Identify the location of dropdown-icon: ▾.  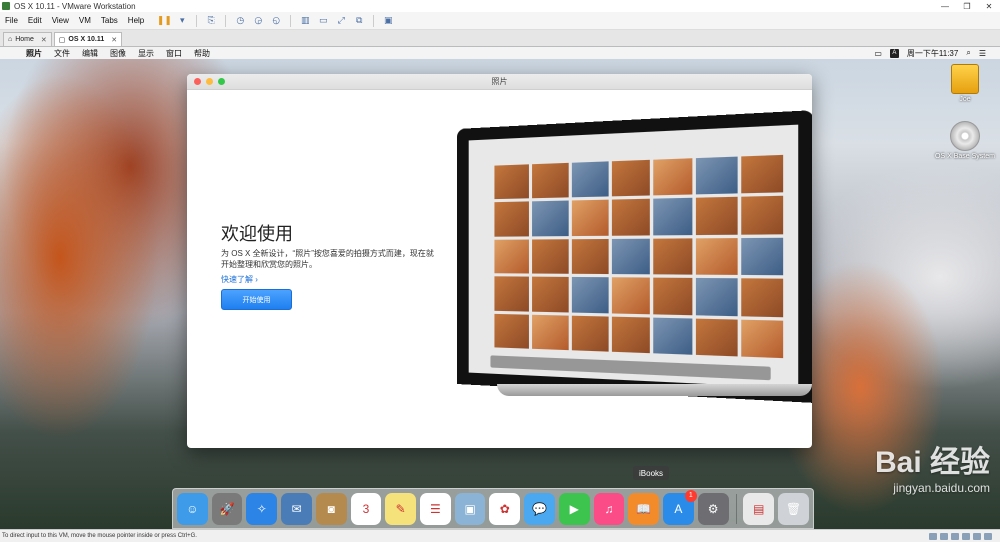
(182, 21).